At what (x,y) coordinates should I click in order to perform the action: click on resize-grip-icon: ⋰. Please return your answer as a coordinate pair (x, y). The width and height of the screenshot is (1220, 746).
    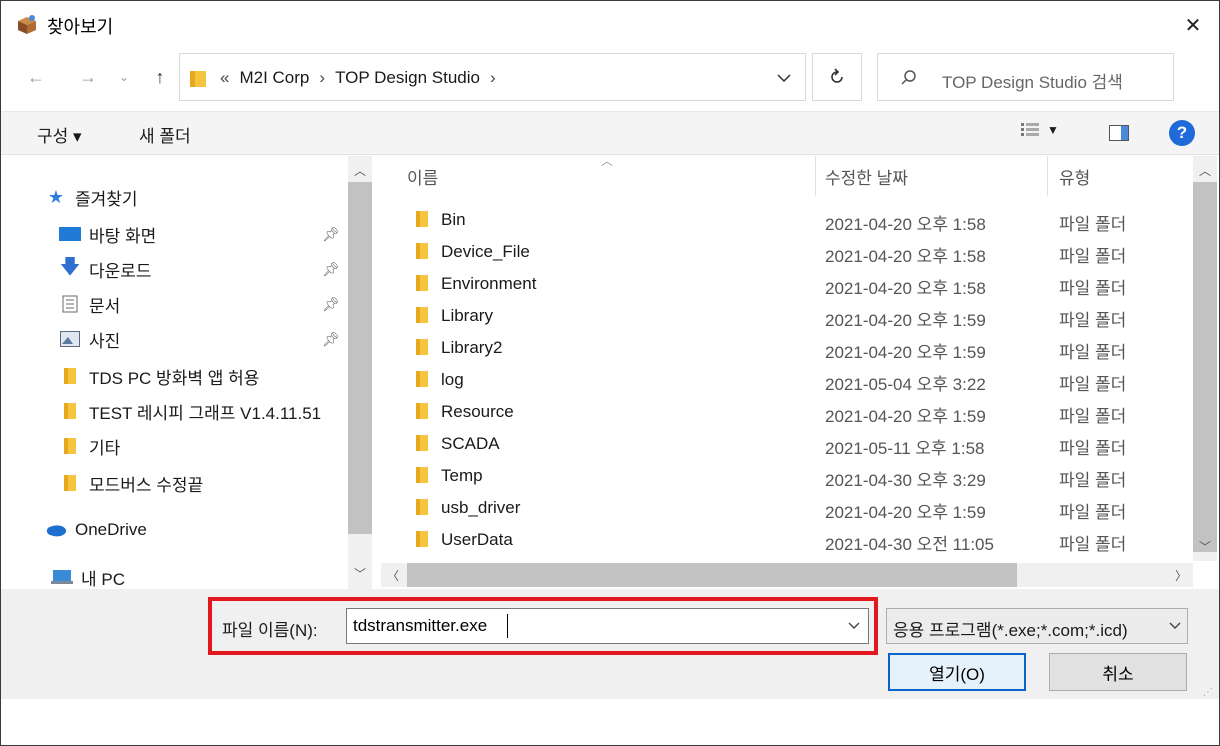
    Looking at the image, I should click on (1208, 692).